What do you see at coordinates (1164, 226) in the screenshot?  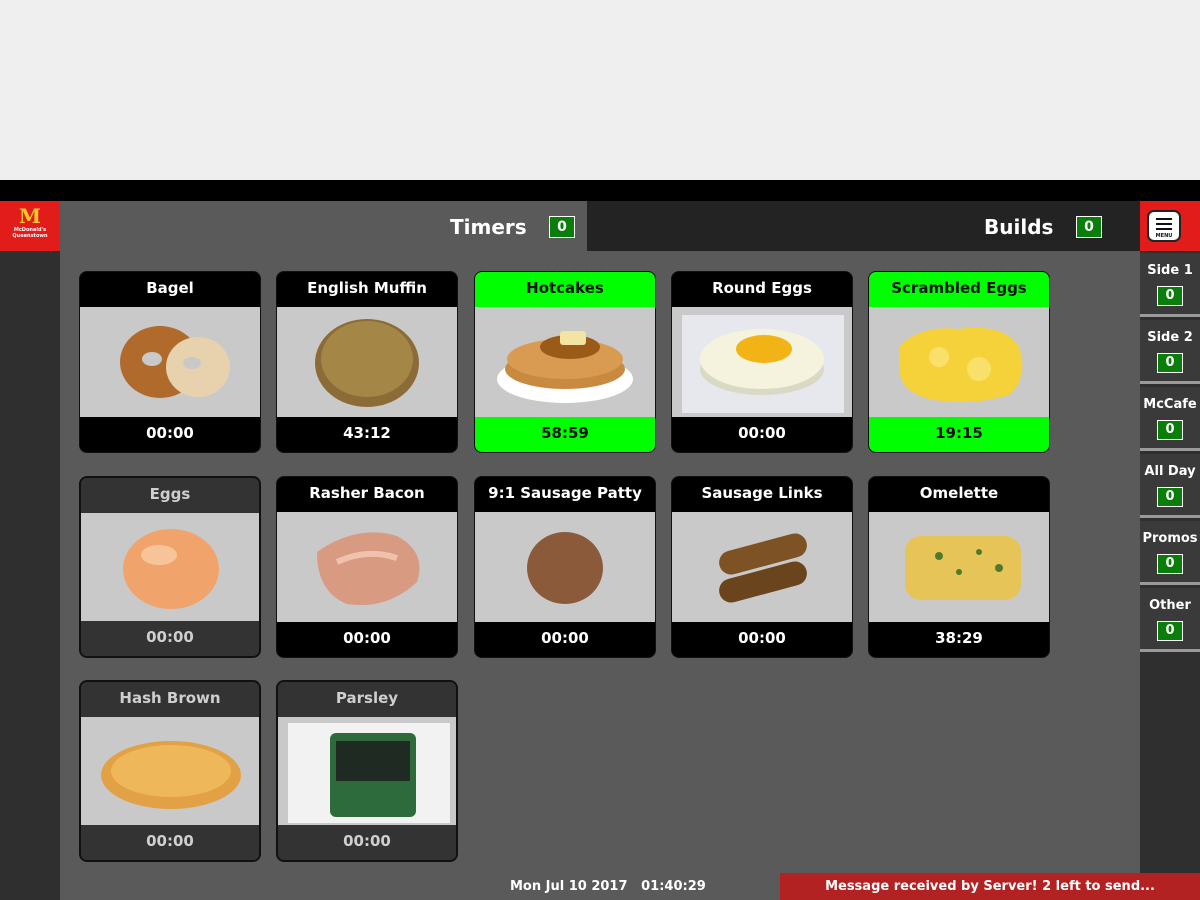 I see `menu-button: MENU` at bounding box center [1164, 226].